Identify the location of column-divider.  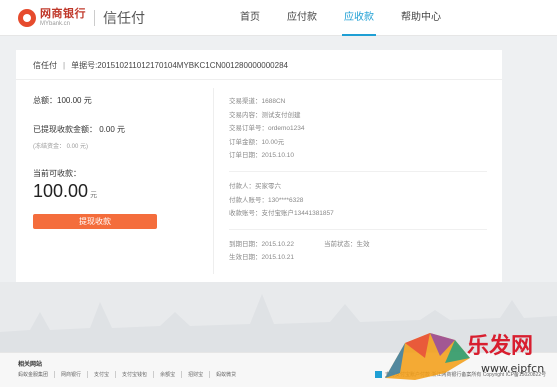
(213, 181).